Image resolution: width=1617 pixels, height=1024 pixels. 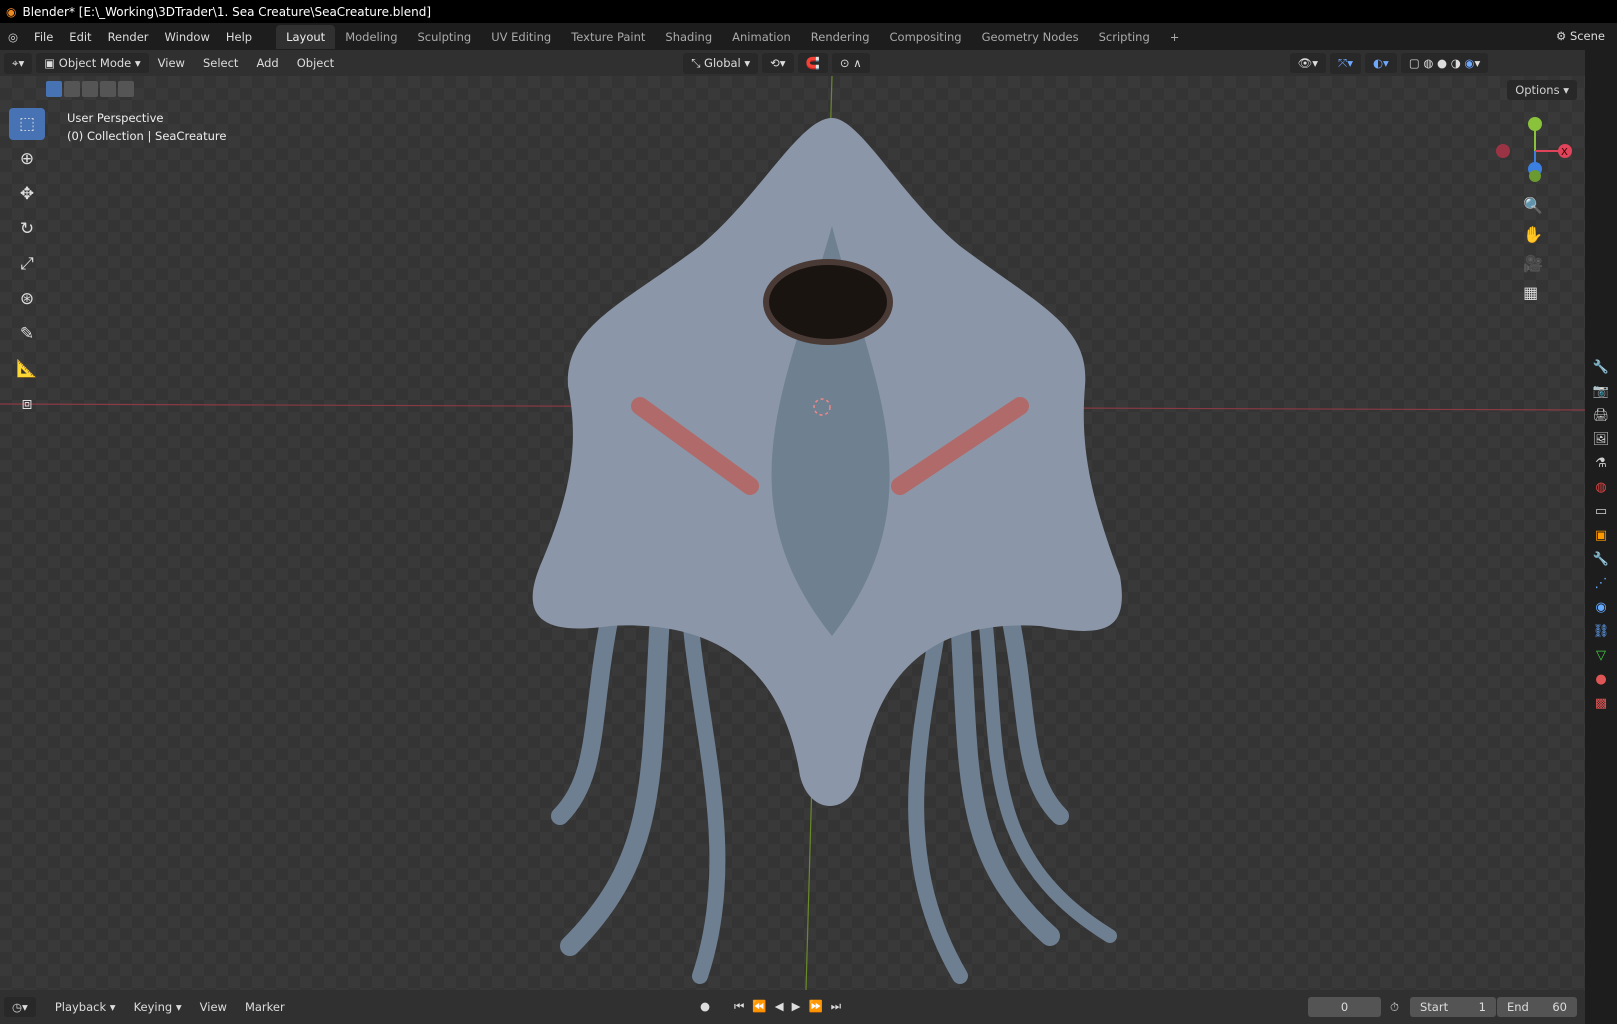 I want to click on jump-start-icon: ⏮, so click(x=739, y=1006).